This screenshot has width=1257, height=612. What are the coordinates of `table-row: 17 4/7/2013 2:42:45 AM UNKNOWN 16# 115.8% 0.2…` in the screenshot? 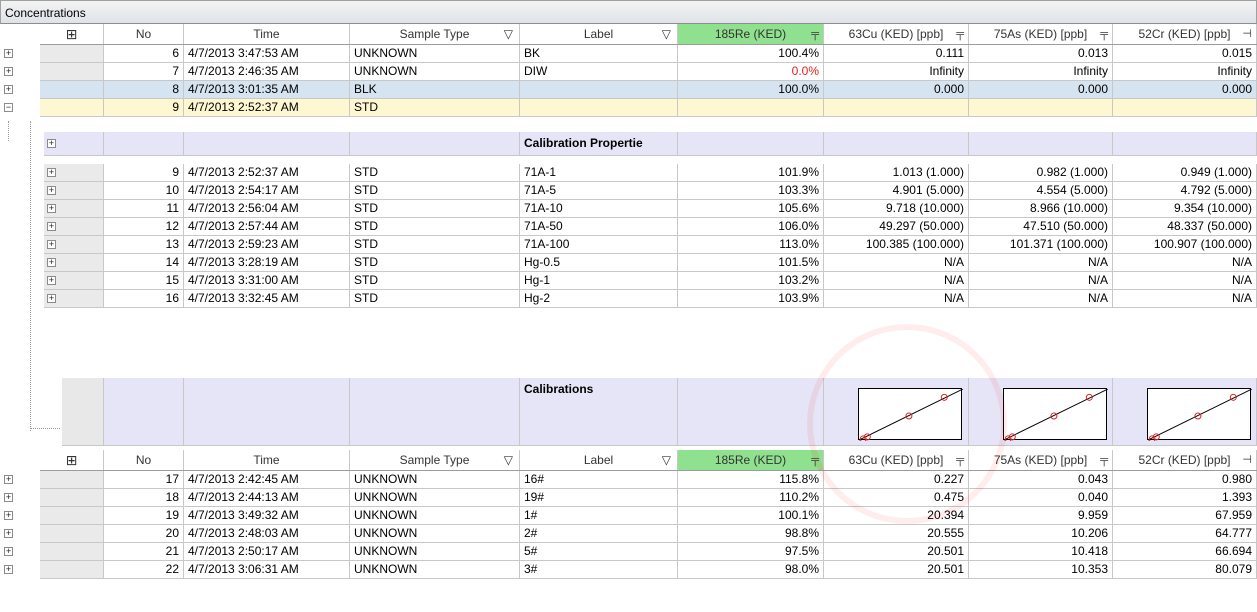 It's located at (648, 480).